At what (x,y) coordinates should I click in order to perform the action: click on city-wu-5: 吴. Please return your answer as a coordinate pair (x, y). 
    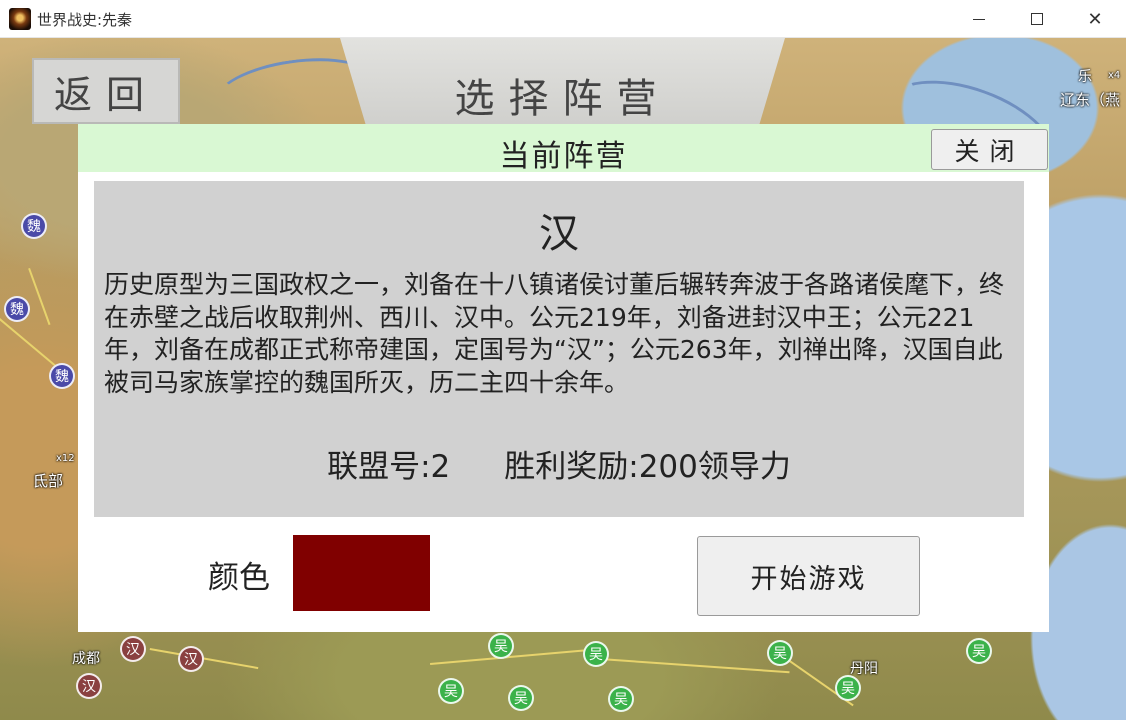
    Looking at the image, I should click on (621, 699).